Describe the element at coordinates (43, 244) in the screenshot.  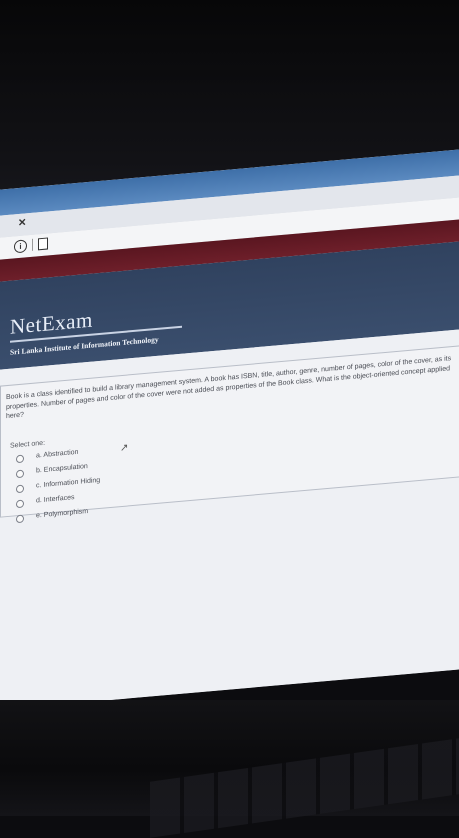
I see `page-icon` at that location.